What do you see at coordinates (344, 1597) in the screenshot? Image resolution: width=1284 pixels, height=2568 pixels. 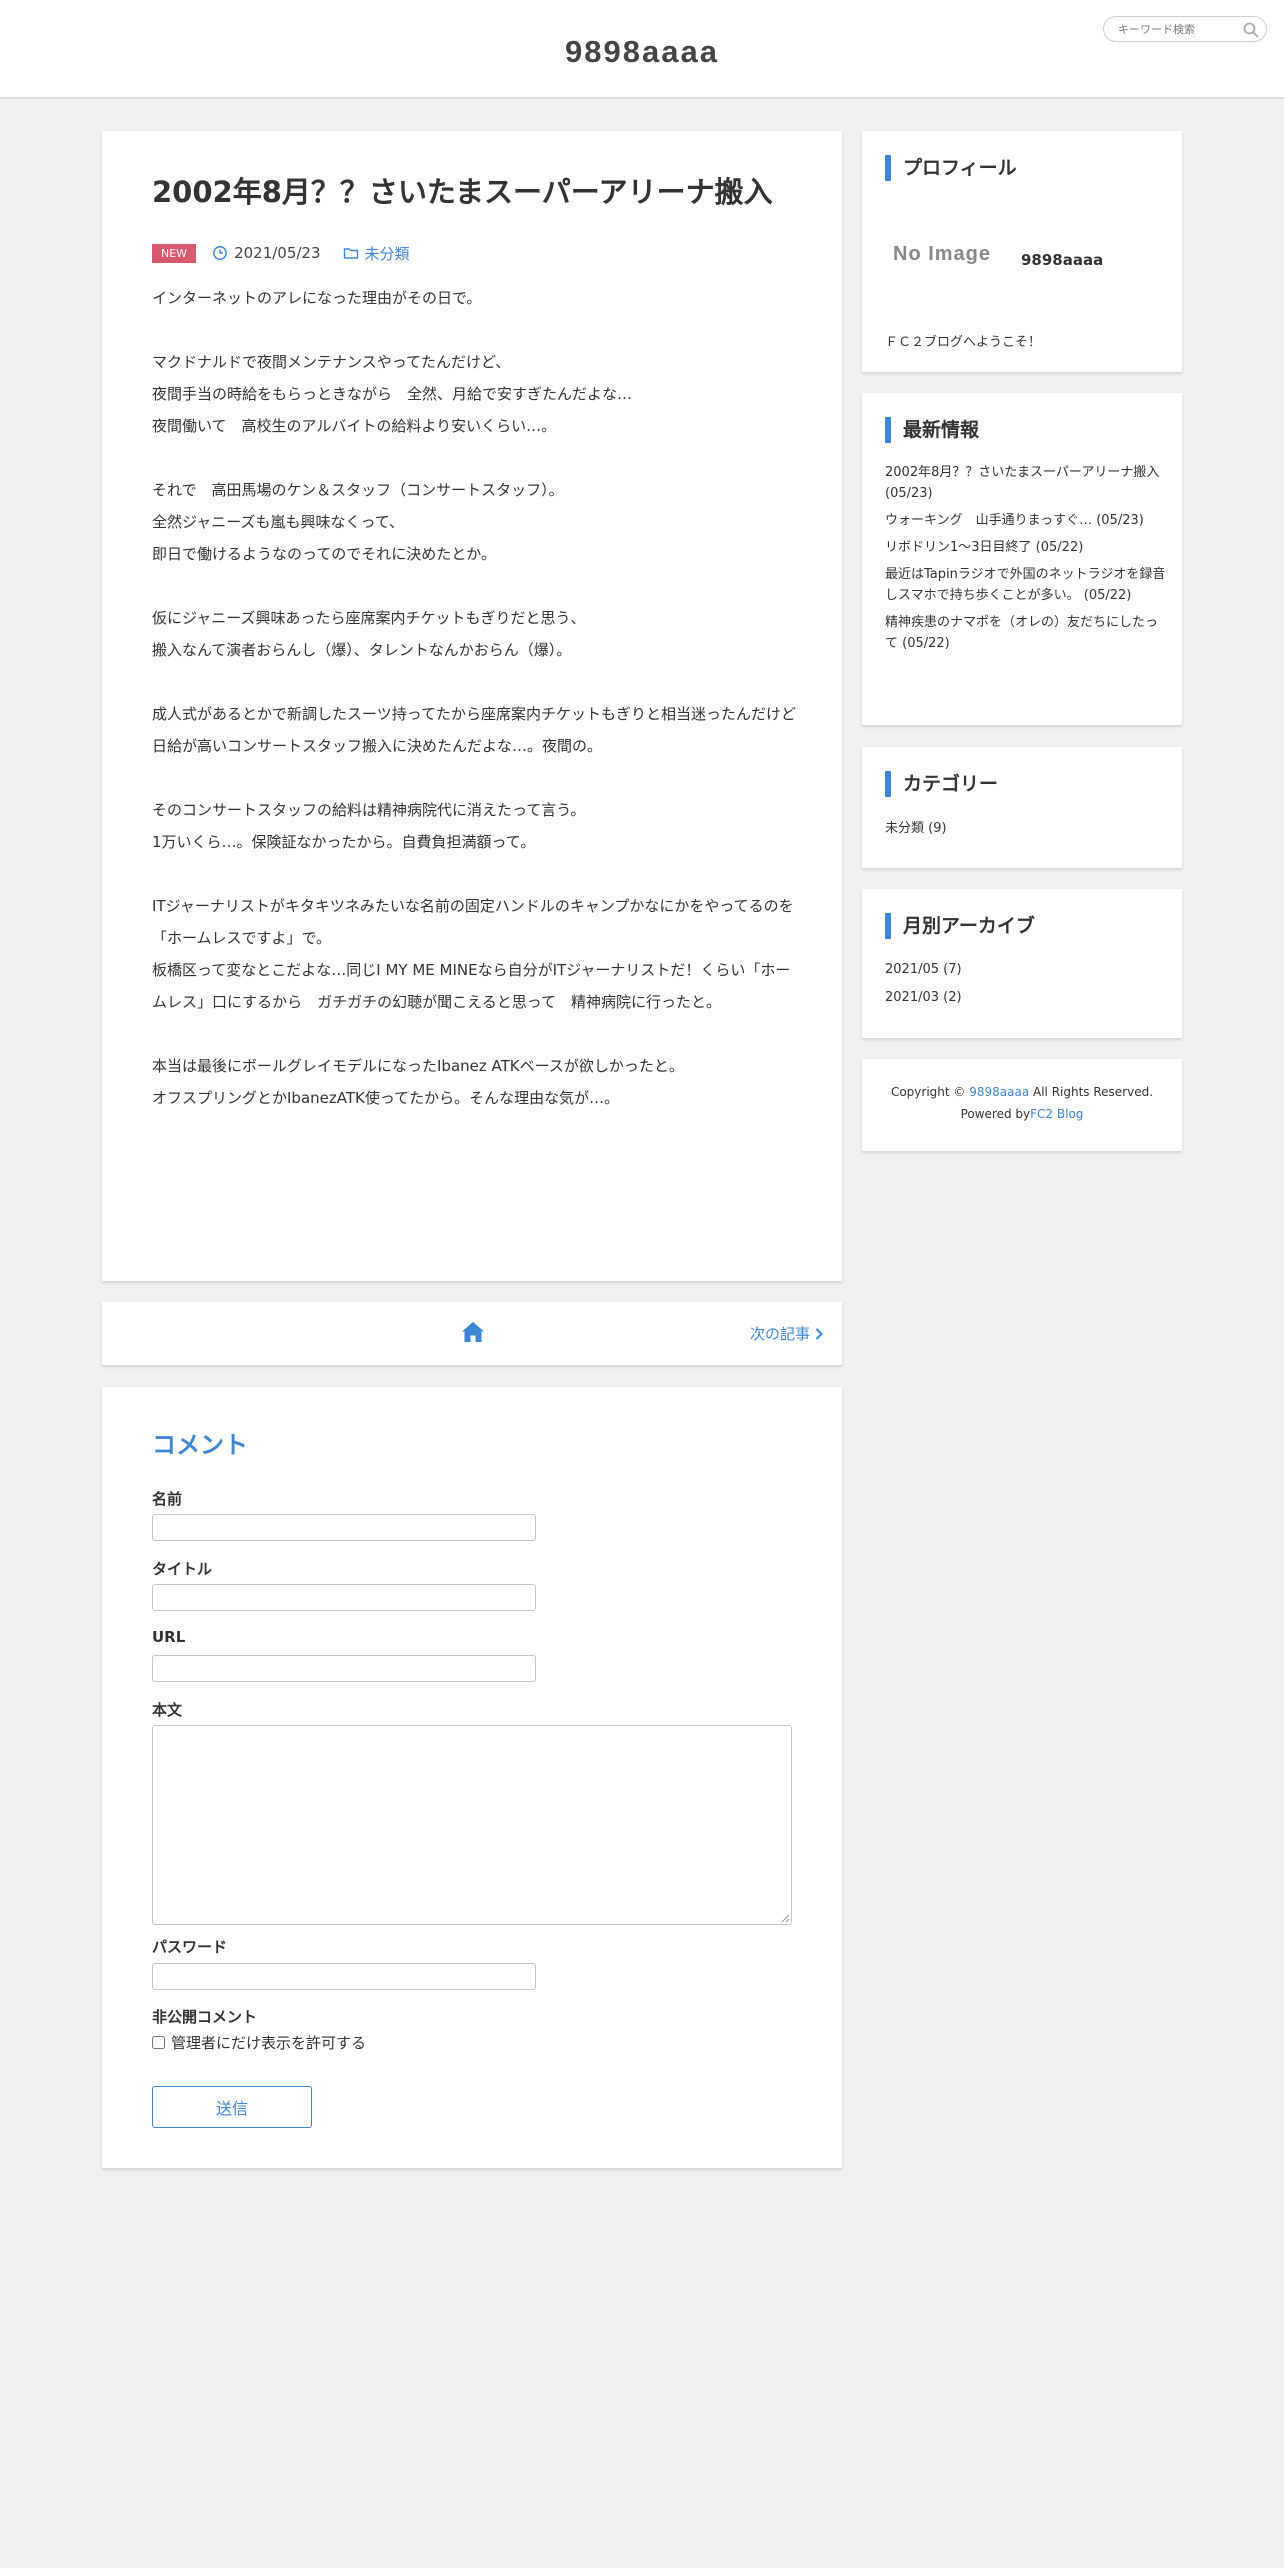 I see `title-field` at bounding box center [344, 1597].